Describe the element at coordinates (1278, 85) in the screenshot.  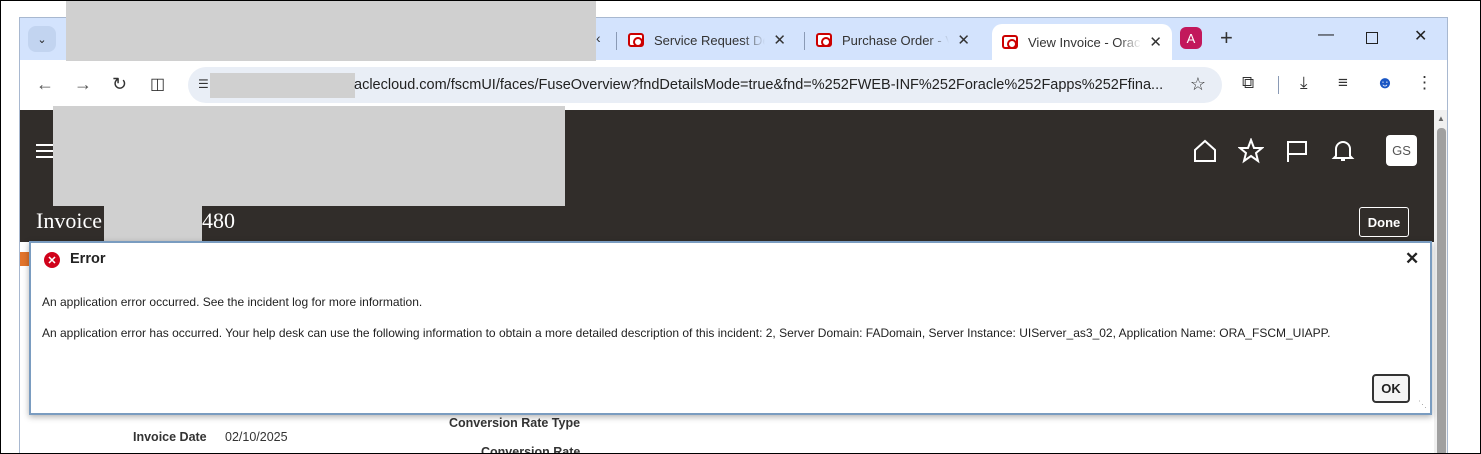
I see `toolbar-separator` at that location.